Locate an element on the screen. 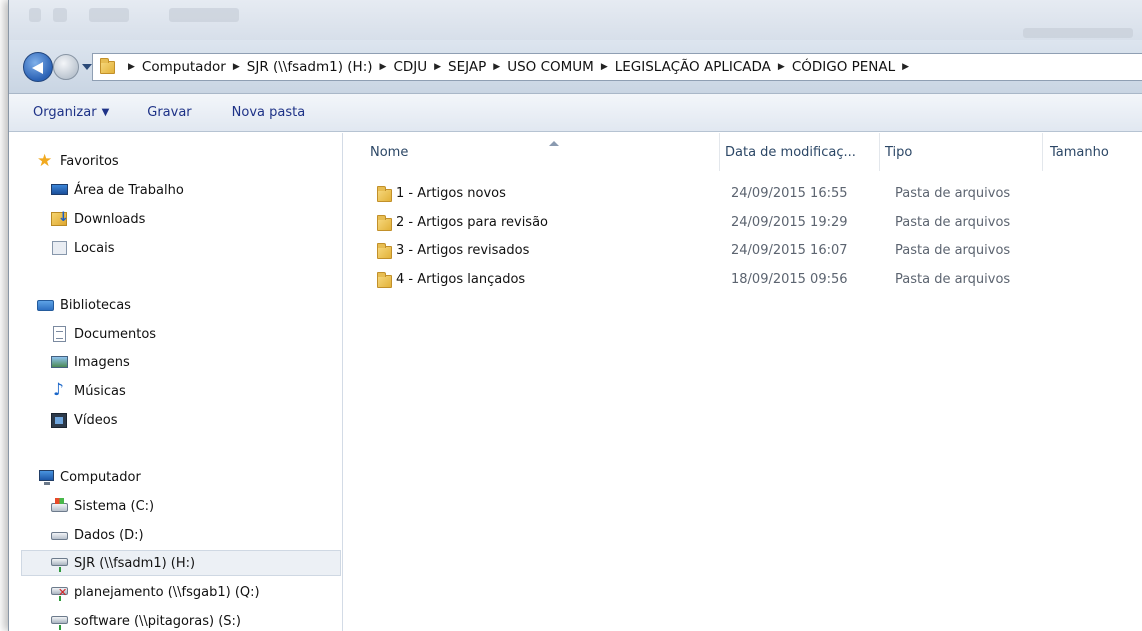  nav-libraries: Bibliotecas is located at coordinates (84, 305).